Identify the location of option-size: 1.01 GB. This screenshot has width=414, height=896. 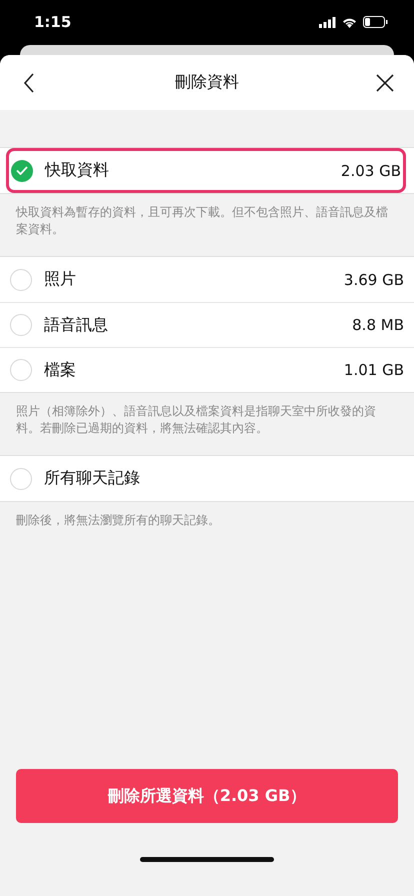
(374, 370).